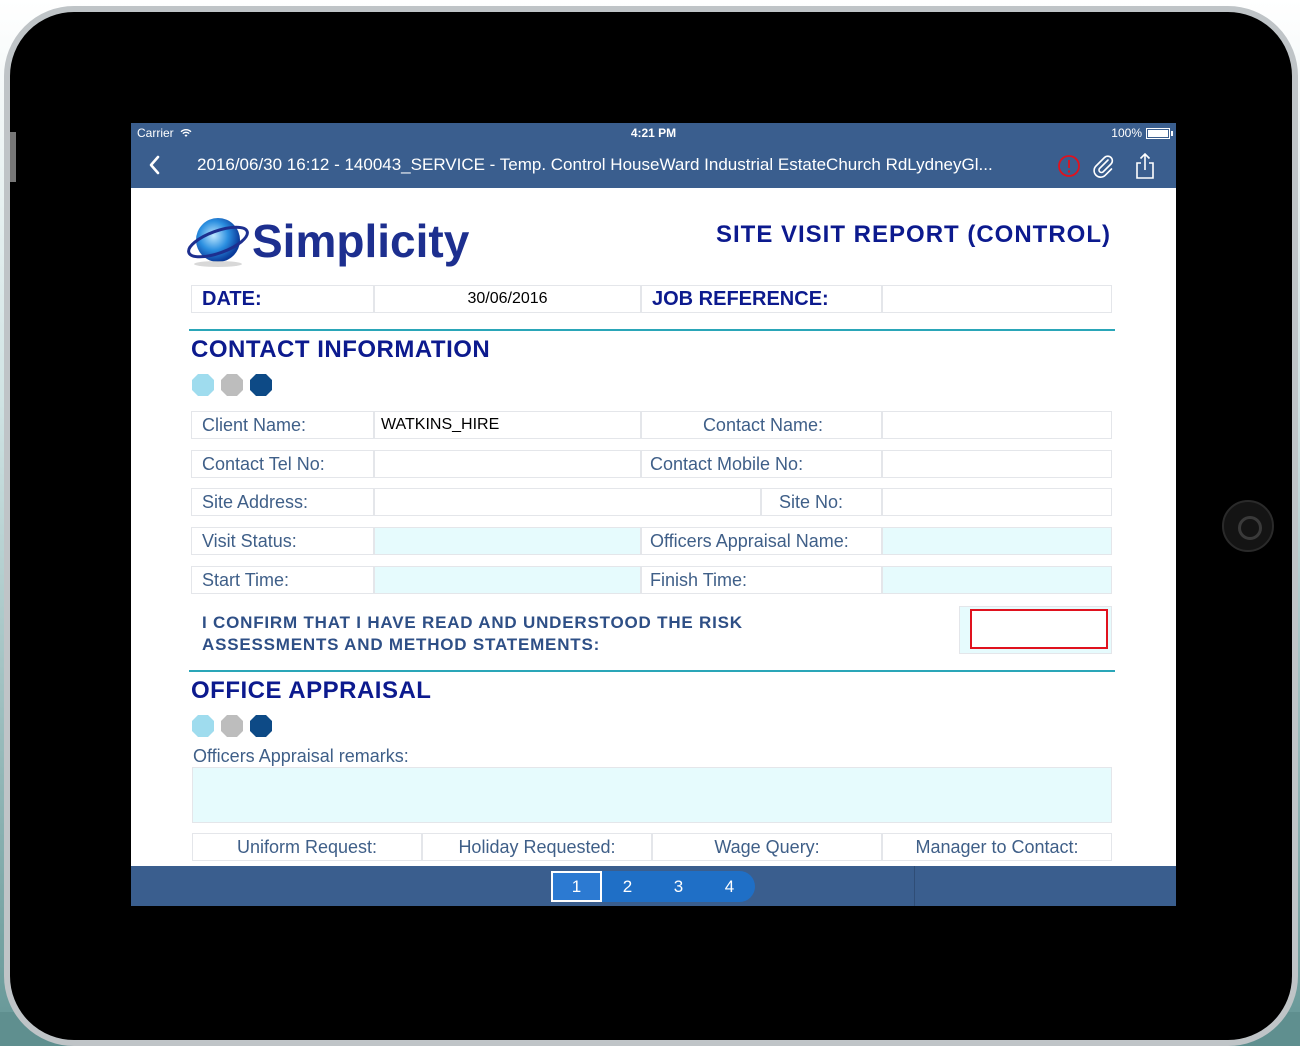 The width and height of the screenshot is (1300, 1046). I want to click on contact-info-heading: CONTACT INFORMATION, so click(341, 349).